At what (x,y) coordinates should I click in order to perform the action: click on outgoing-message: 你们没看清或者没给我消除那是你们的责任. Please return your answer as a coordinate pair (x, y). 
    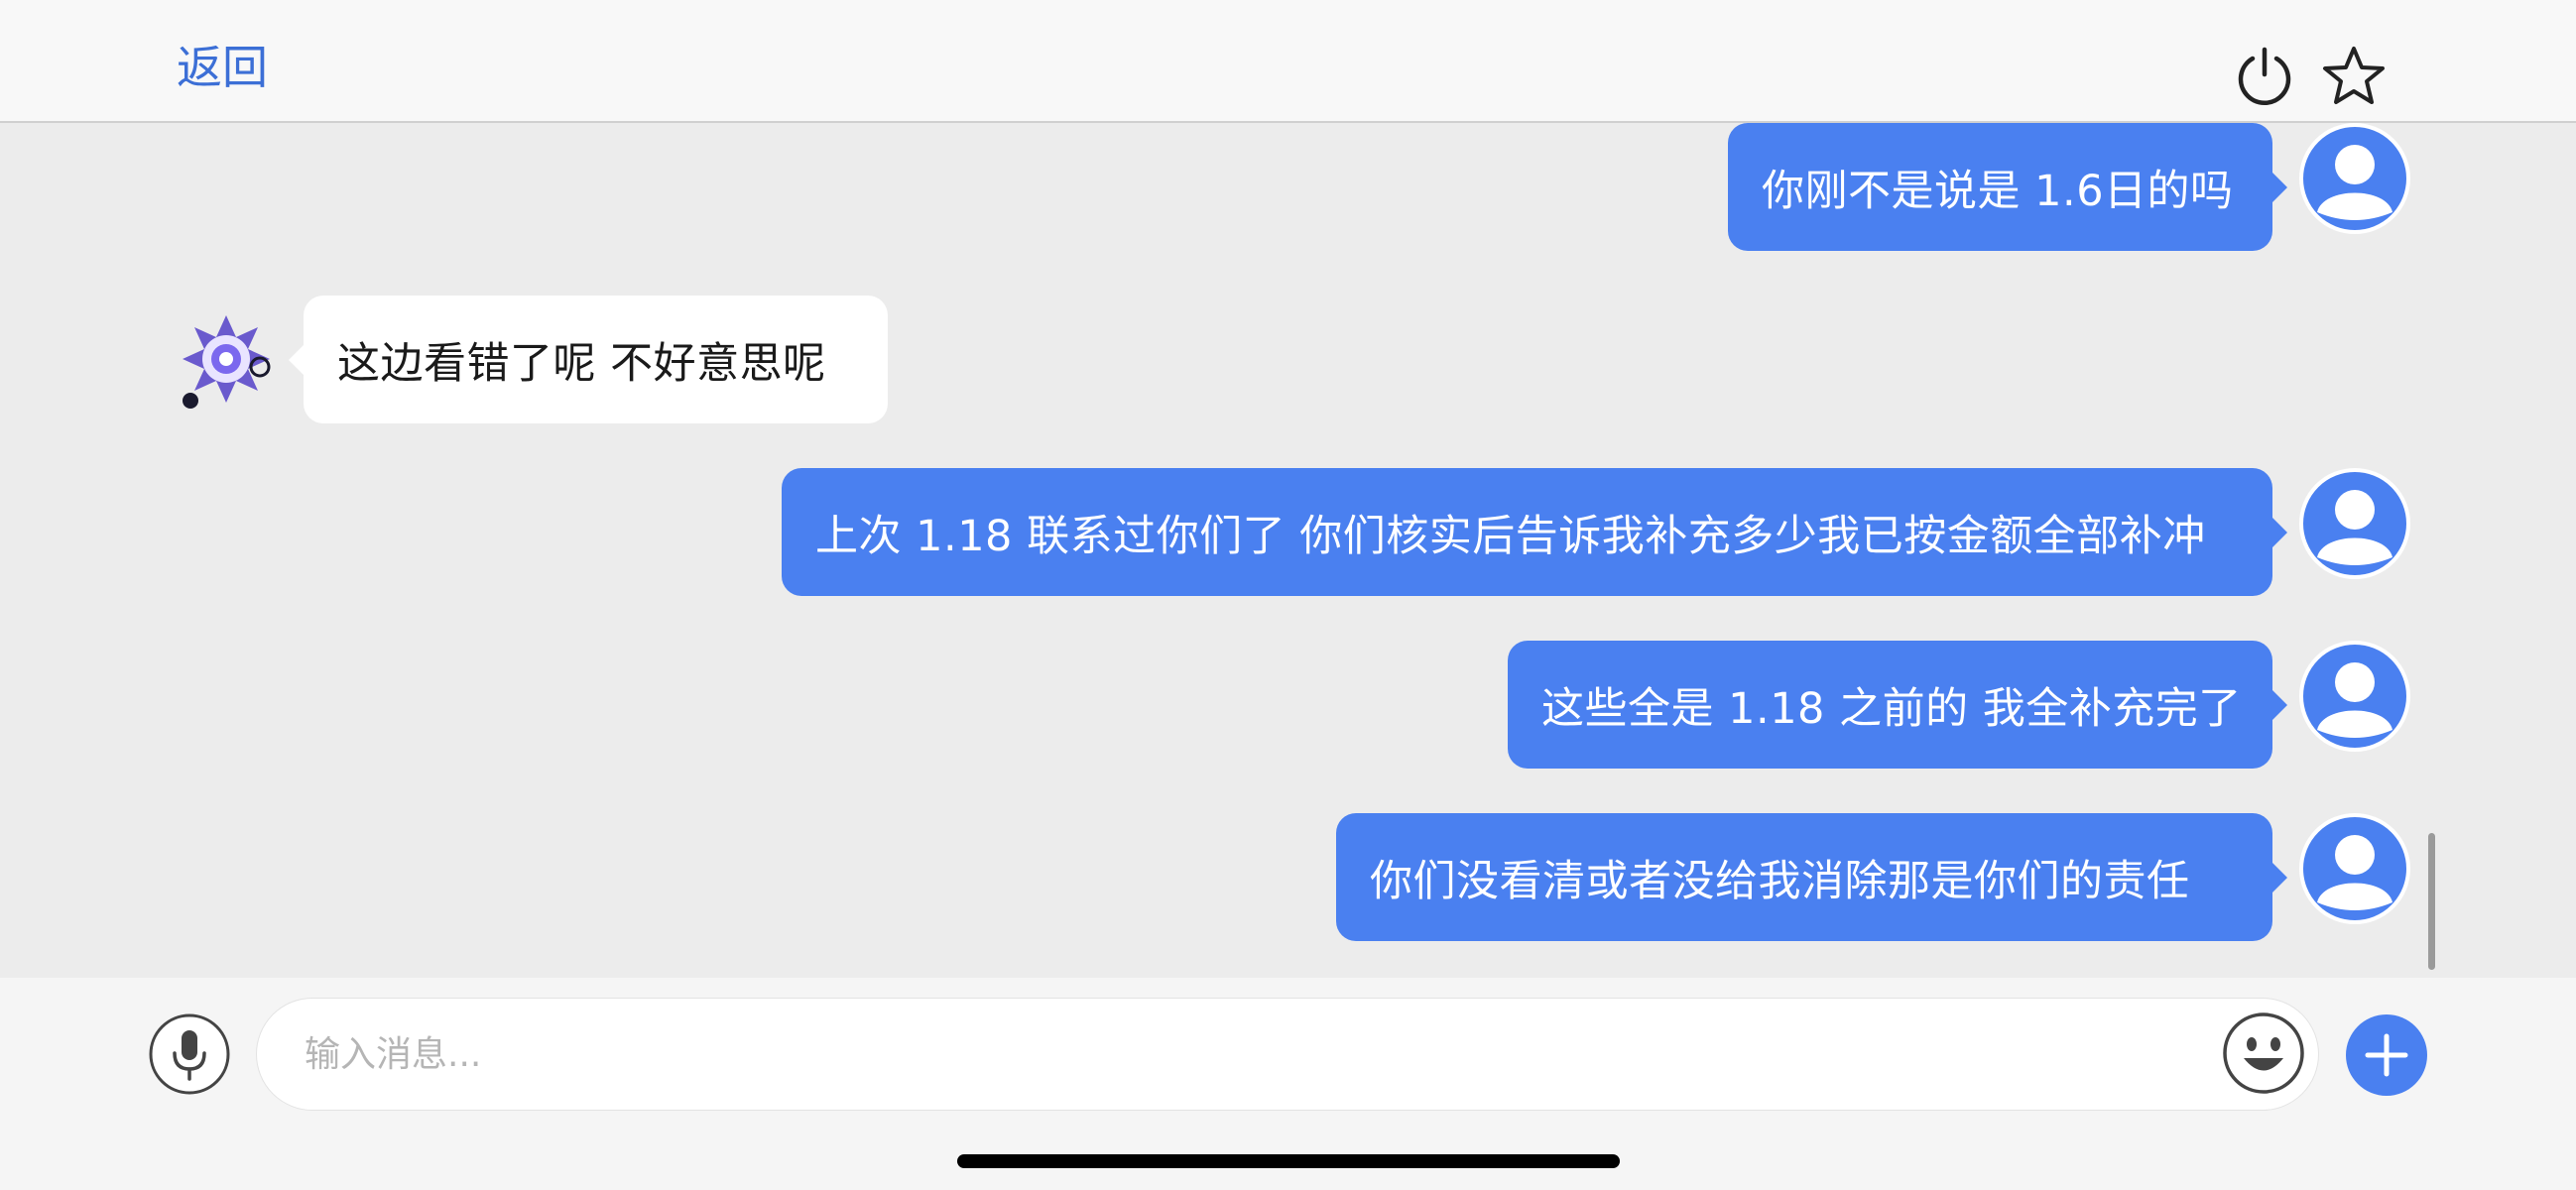
    Looking at the image, I should click on (1811, 877).